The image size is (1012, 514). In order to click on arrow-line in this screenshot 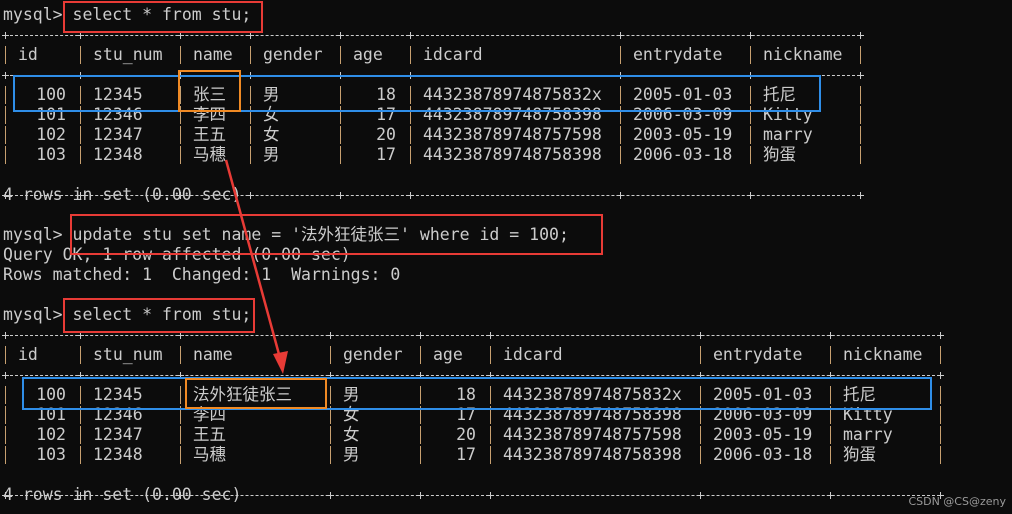, I will do `click(253, 259)`.